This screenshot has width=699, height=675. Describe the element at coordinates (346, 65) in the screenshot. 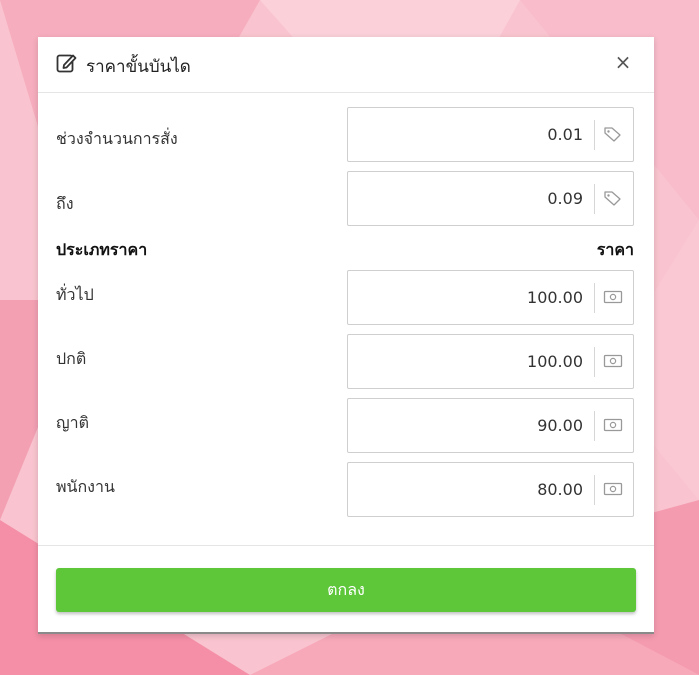

I see `dialog-header: ราคาขั้นบันได ×` at that location.